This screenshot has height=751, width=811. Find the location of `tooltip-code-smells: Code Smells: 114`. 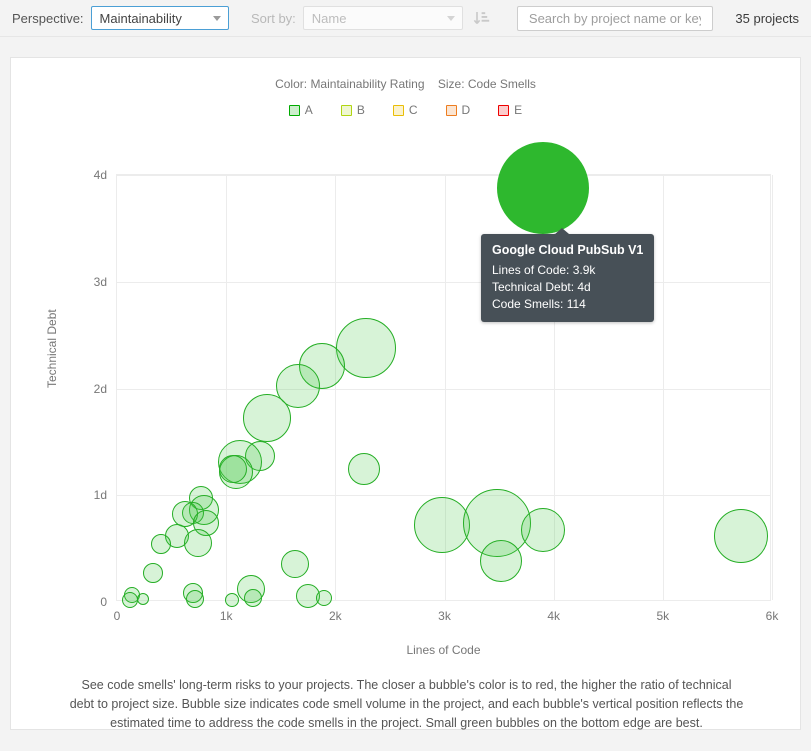

tooltip-code-smells: Code Smells: 114 is located at coordinates (539, 304).